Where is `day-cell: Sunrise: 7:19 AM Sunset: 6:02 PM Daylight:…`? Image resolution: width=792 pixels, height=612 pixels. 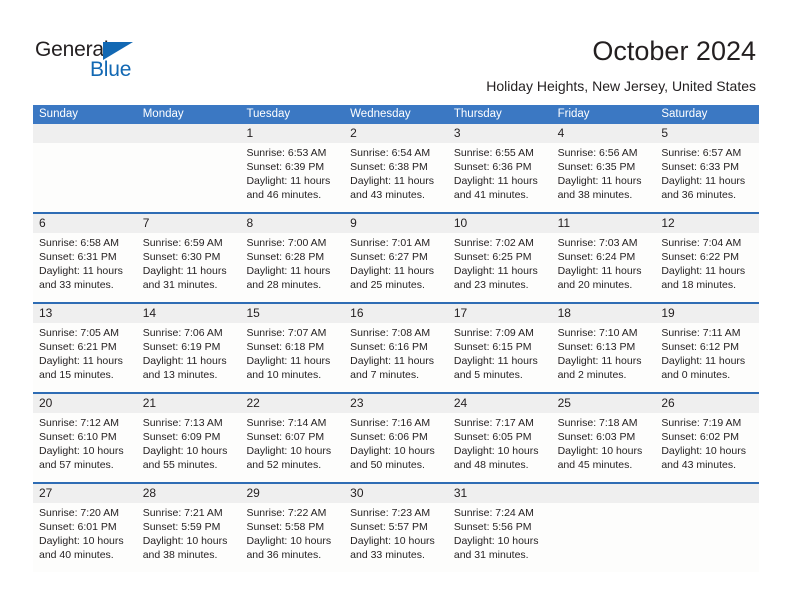
day-cell: Sunrise: 7:19 AM Sunset: 6:02 PM Daylight:… is located at coordinates (707, 447).